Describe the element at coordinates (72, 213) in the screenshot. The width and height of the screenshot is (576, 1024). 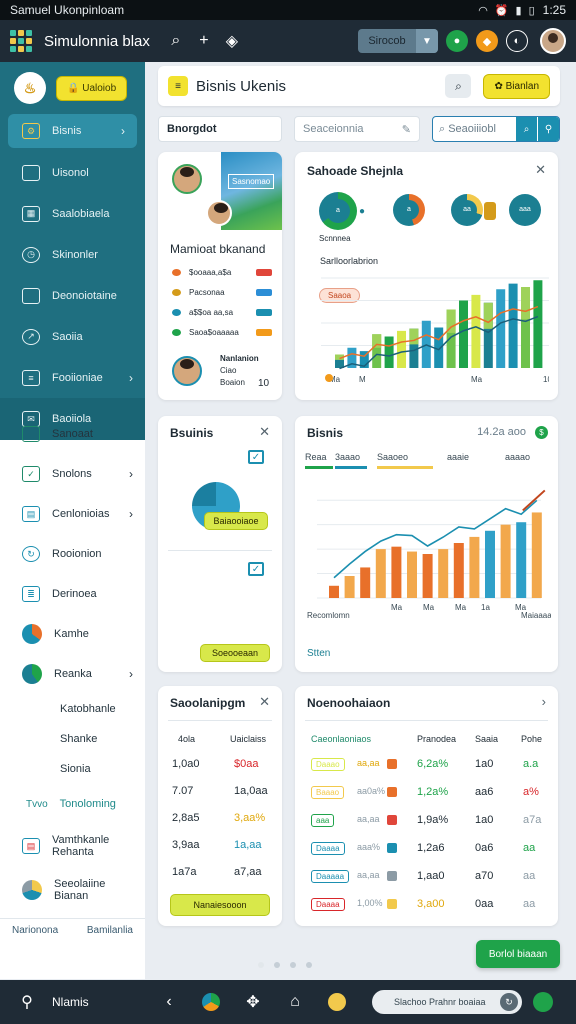
I see `sidebar-item-saalobiaela: ▦ Saalobiaela` at that location.